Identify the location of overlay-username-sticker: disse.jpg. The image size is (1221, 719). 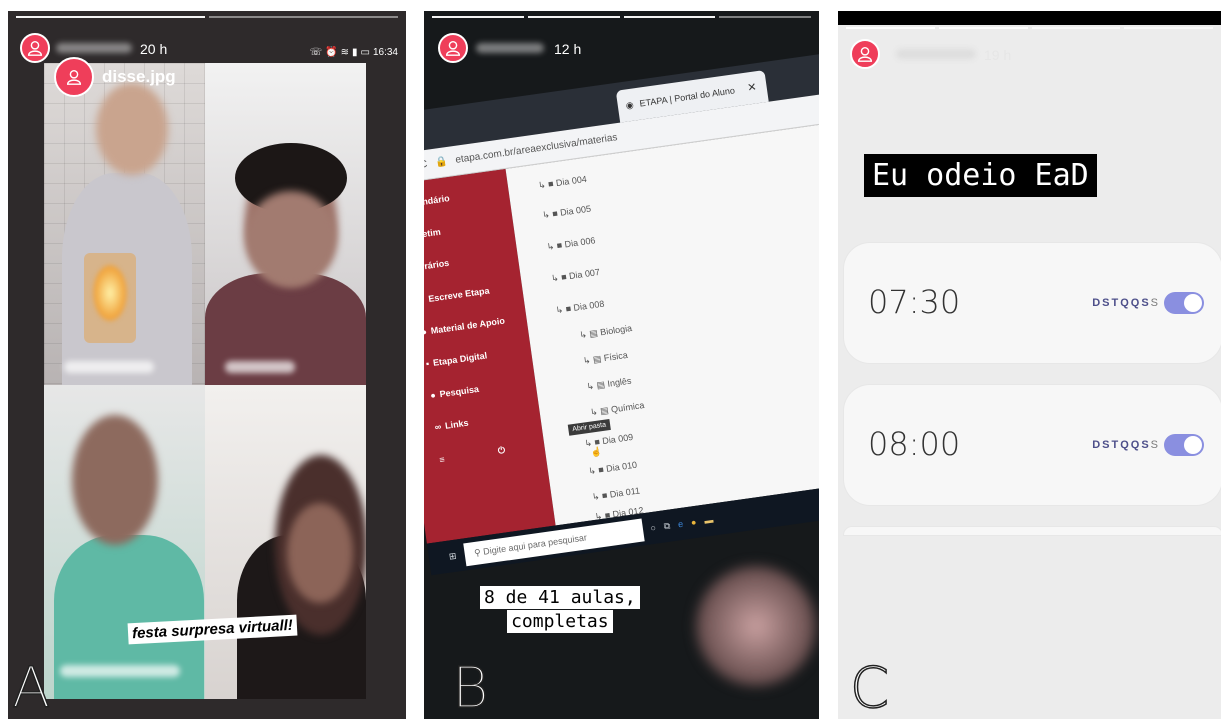
(115, 77).